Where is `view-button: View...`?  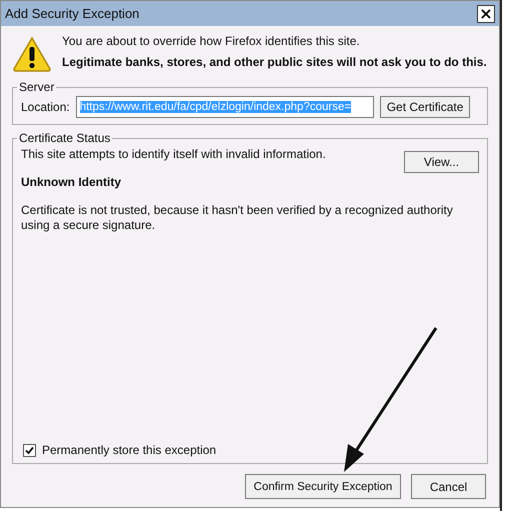
view-button: View... is located at coordinates (441, 162).